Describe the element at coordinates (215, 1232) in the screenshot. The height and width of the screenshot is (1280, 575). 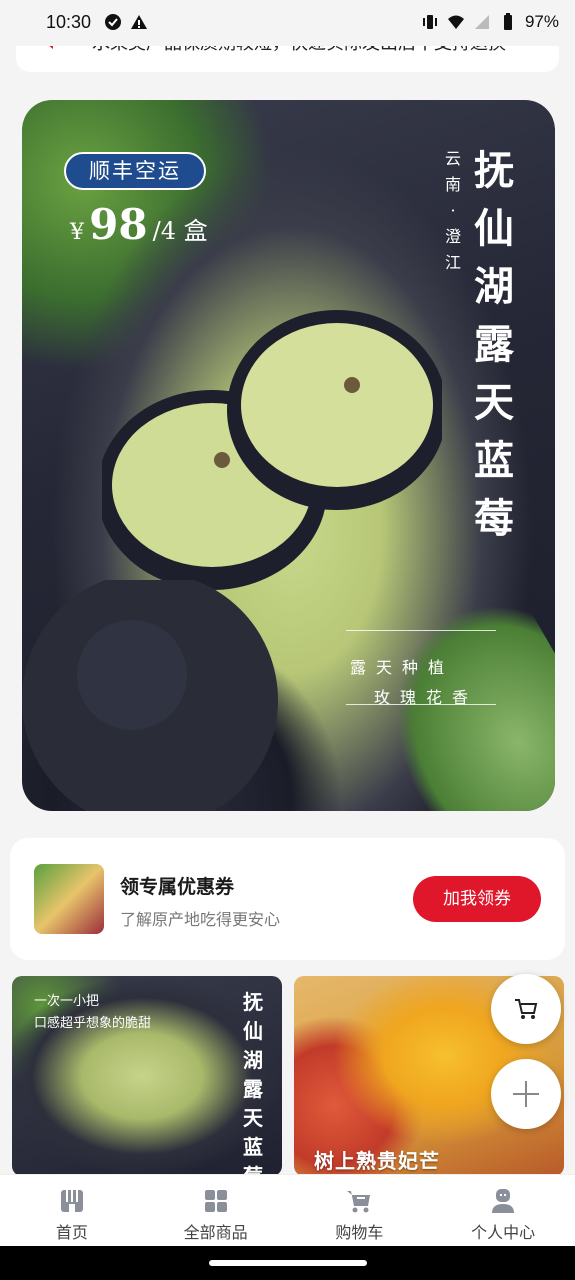
I see `nav-label: 全部商品` at that location.